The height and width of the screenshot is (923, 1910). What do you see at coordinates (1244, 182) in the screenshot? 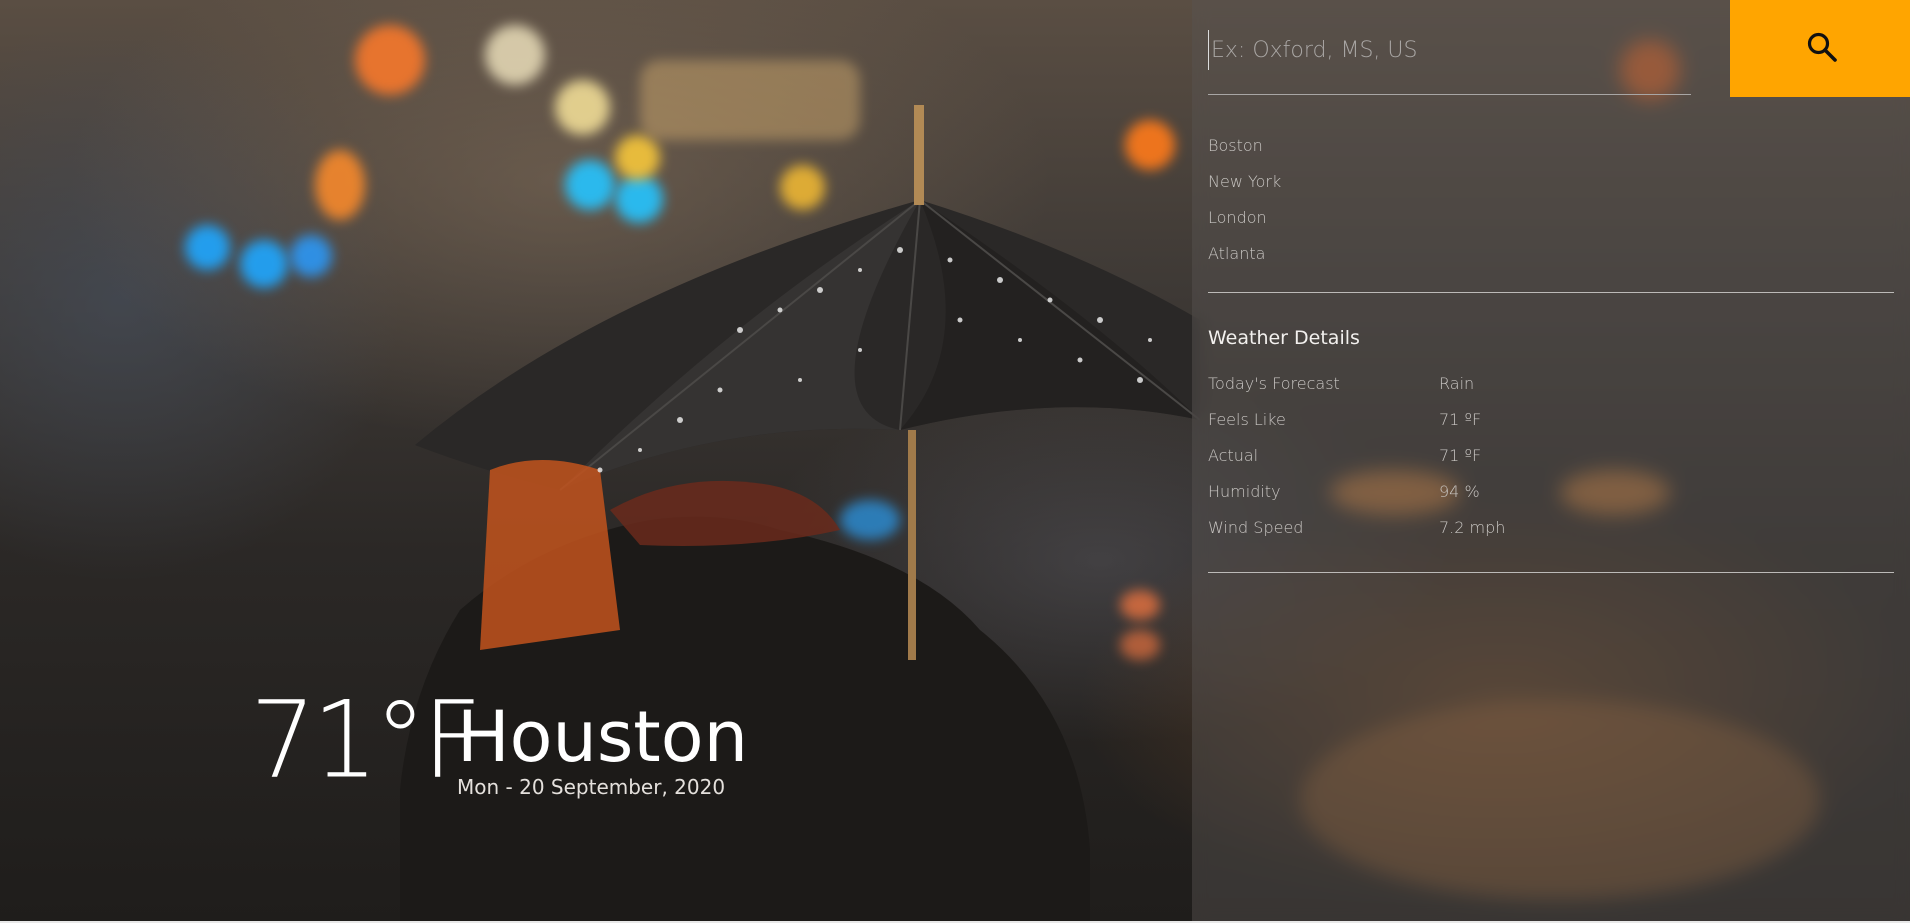
I see `city-item-new-york: New York` at bounding box center [1244, 182].